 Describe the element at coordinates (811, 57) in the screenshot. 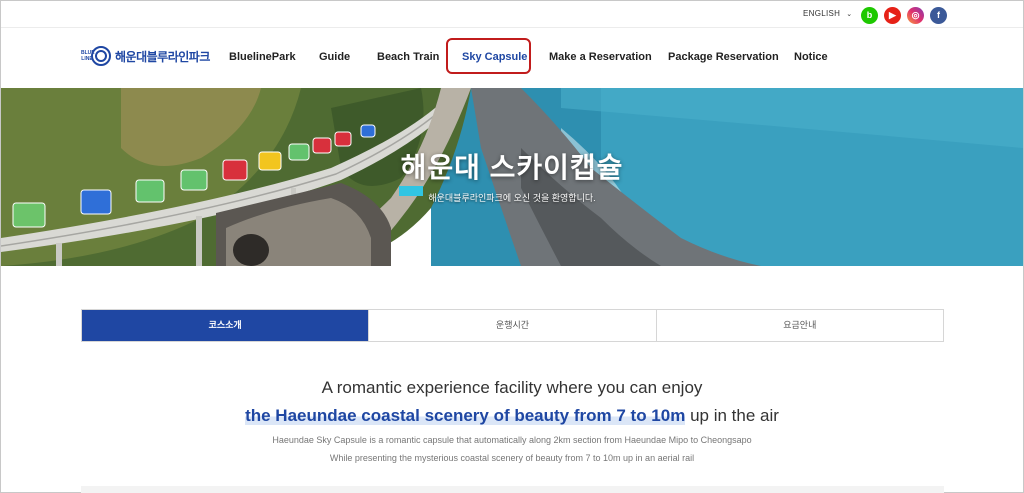

I see `nav-item-notice: Notice` at that location.